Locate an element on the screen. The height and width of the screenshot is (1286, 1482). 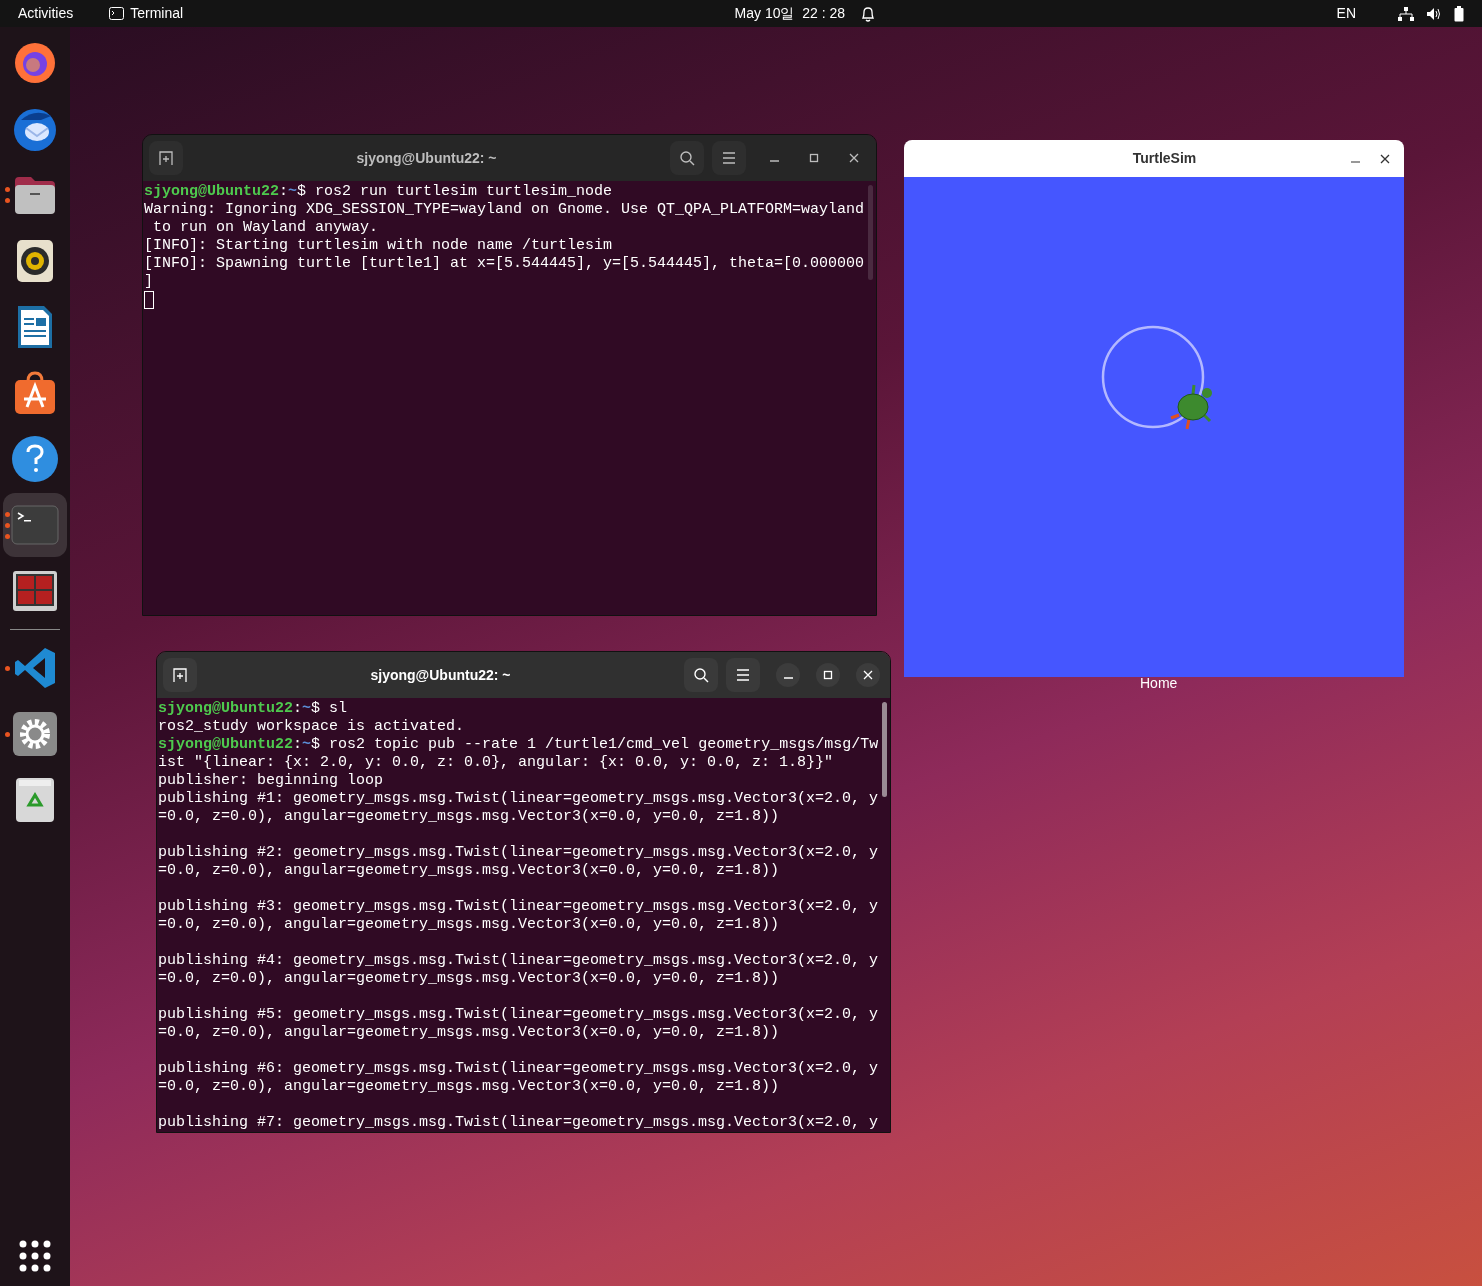
home-folder-label: Home is located at coordinates (1159, 683).